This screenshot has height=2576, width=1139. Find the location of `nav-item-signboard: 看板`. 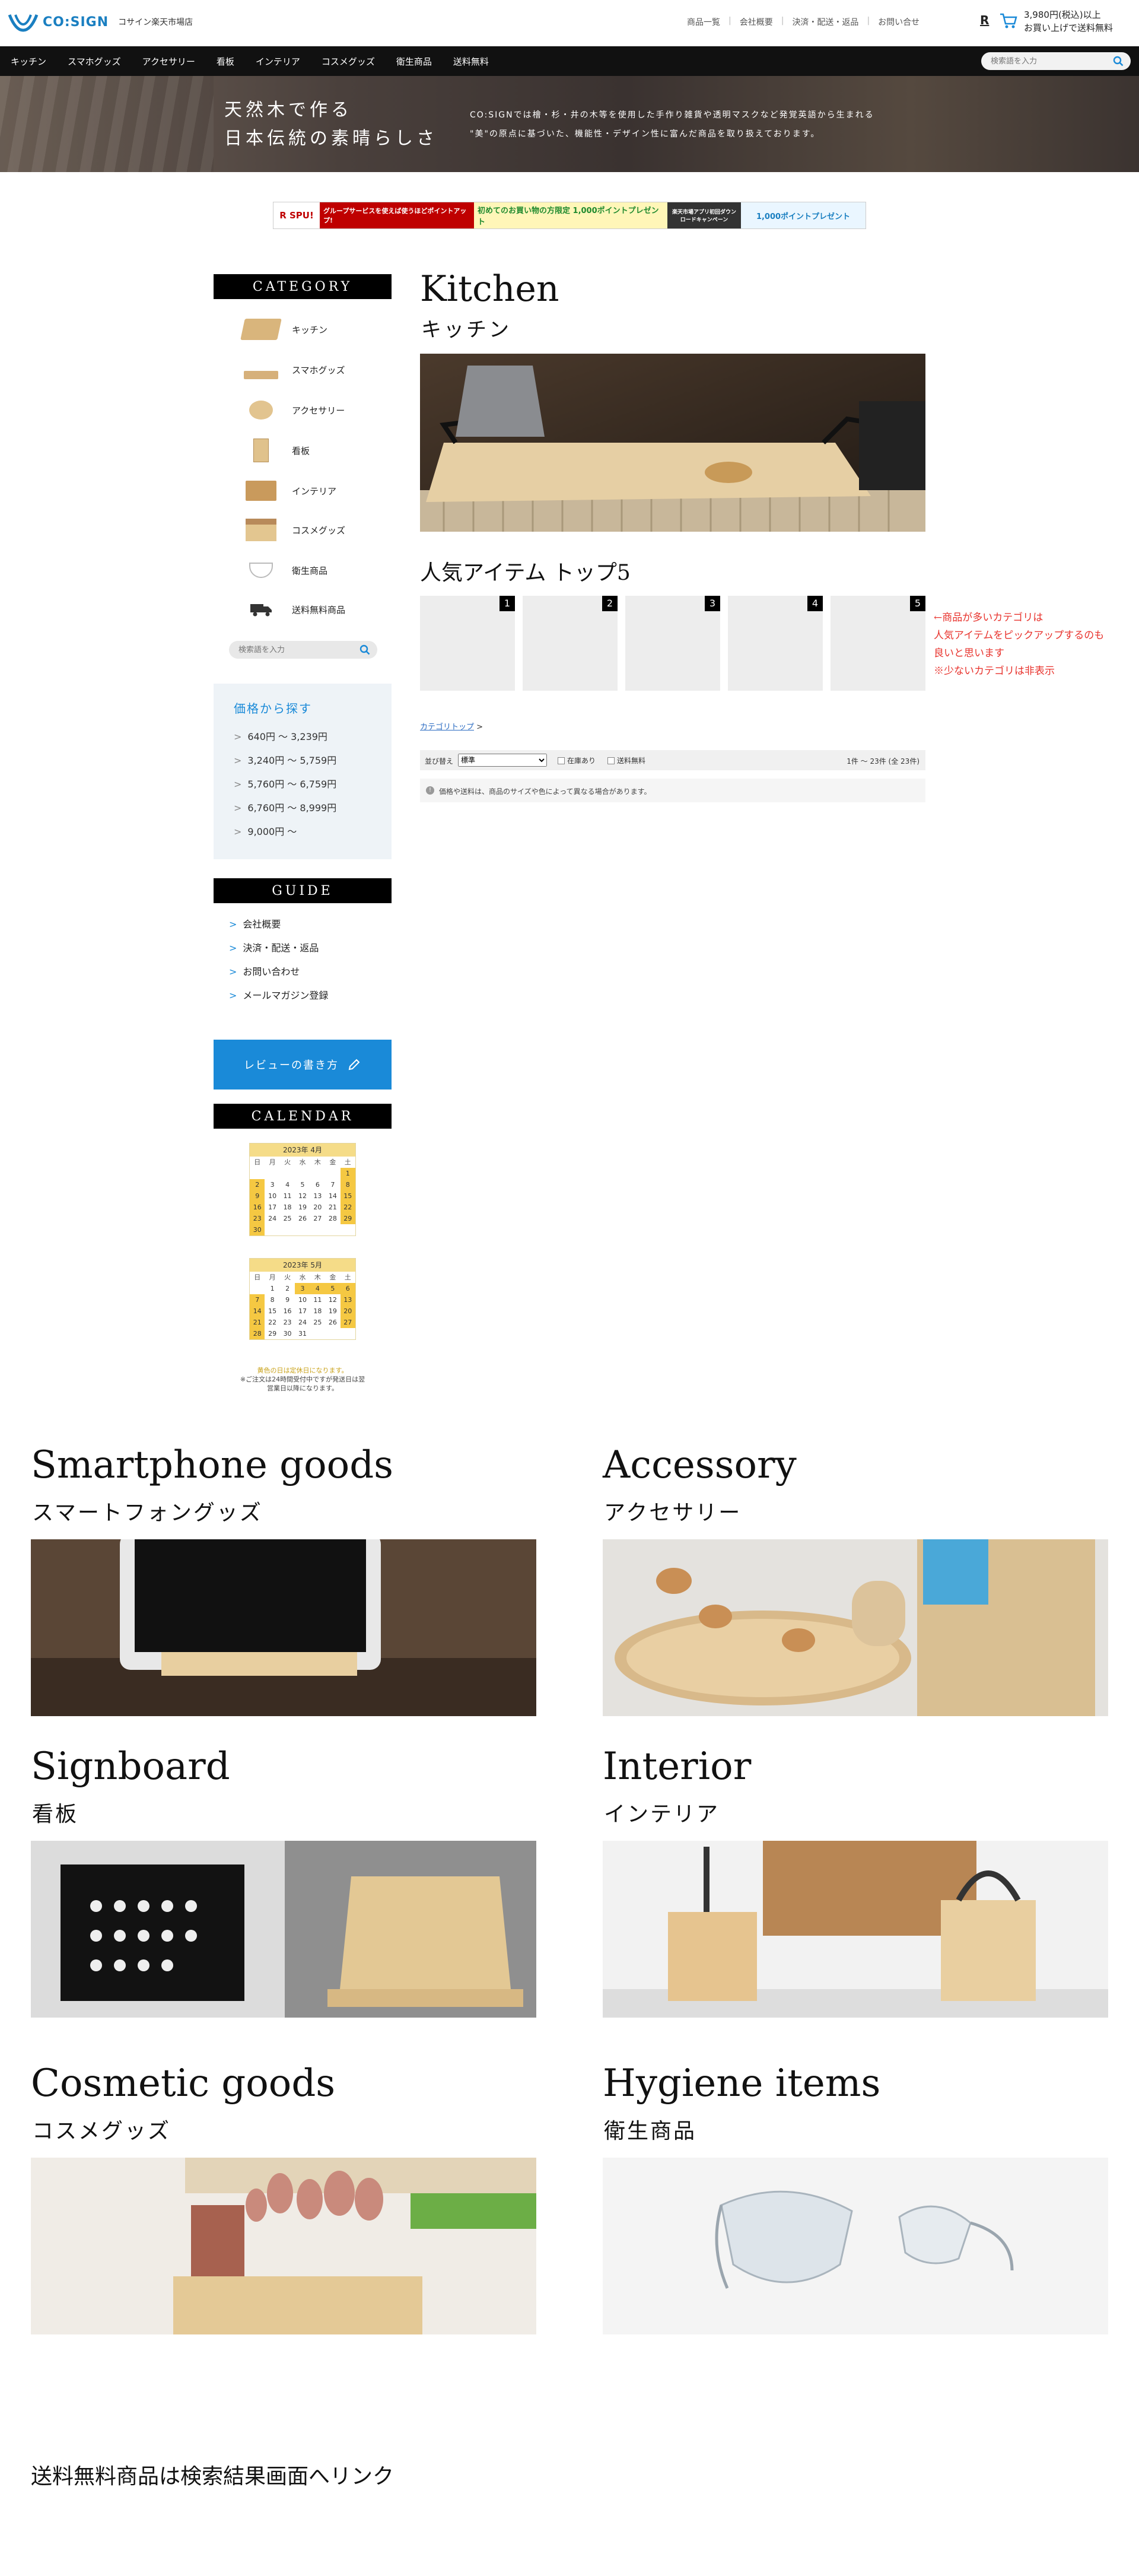

nav-item-signboard: 看板 is located at coordinates (226, 61).